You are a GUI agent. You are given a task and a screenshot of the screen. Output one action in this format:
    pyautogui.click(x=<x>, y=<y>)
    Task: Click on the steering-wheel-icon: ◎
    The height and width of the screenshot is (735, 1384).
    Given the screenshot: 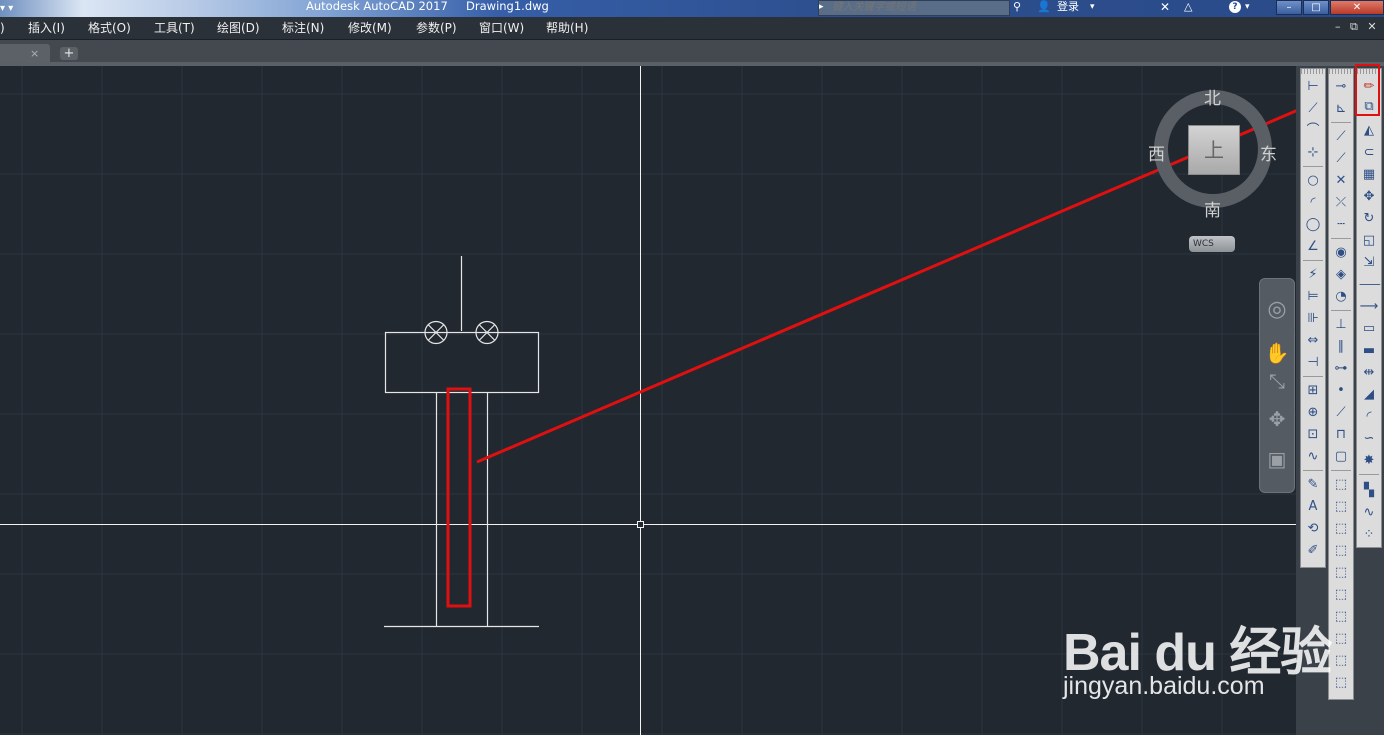 What is the action you would take?
    pyautogui.click(x=1277, y=309)
    